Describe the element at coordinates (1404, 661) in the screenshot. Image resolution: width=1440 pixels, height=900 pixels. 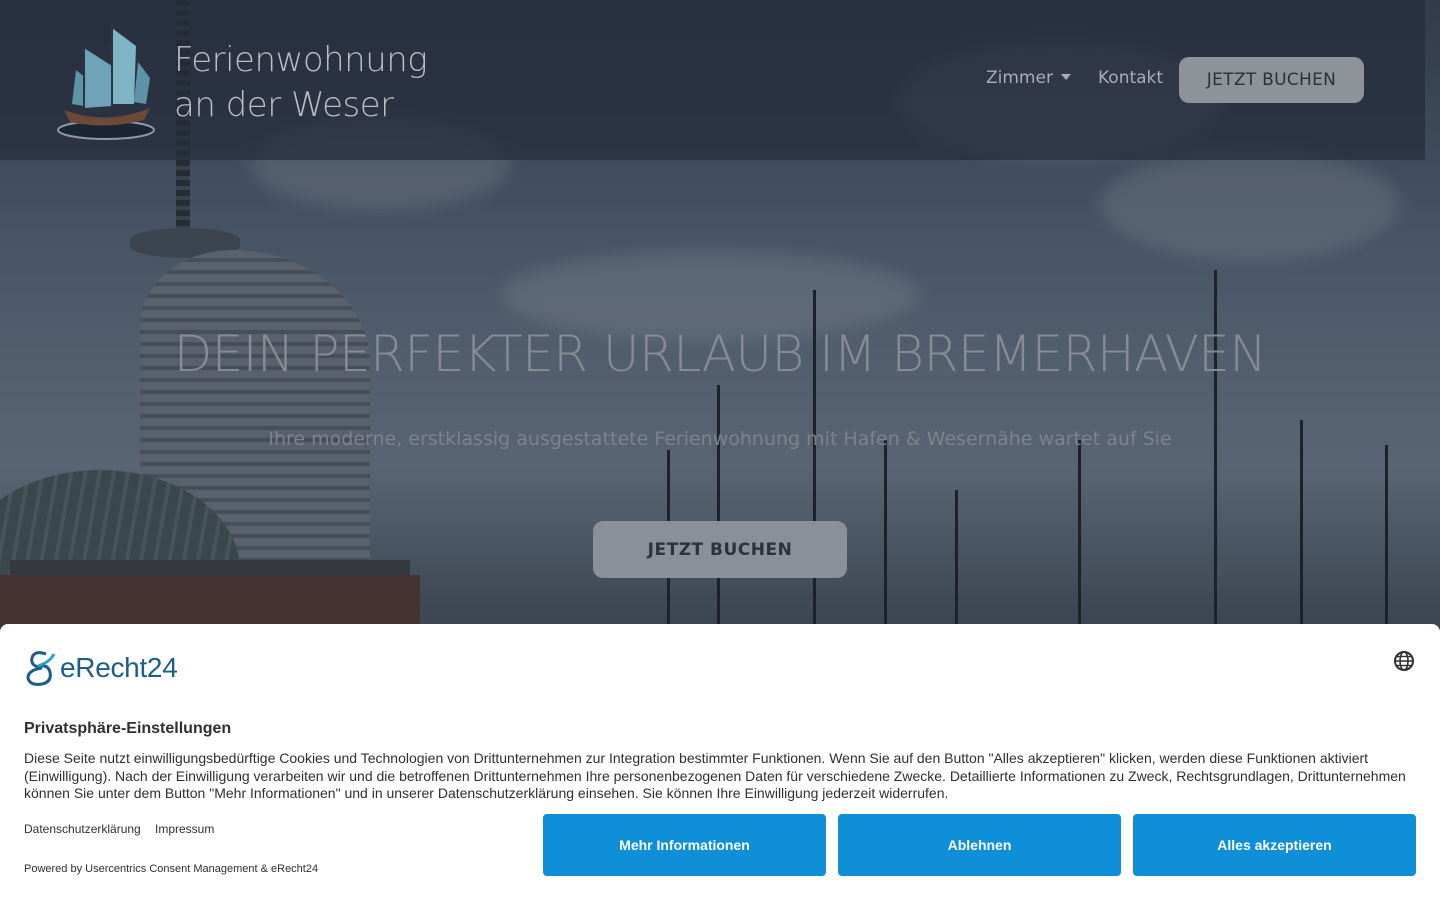
I see `globe-icon` at that location.